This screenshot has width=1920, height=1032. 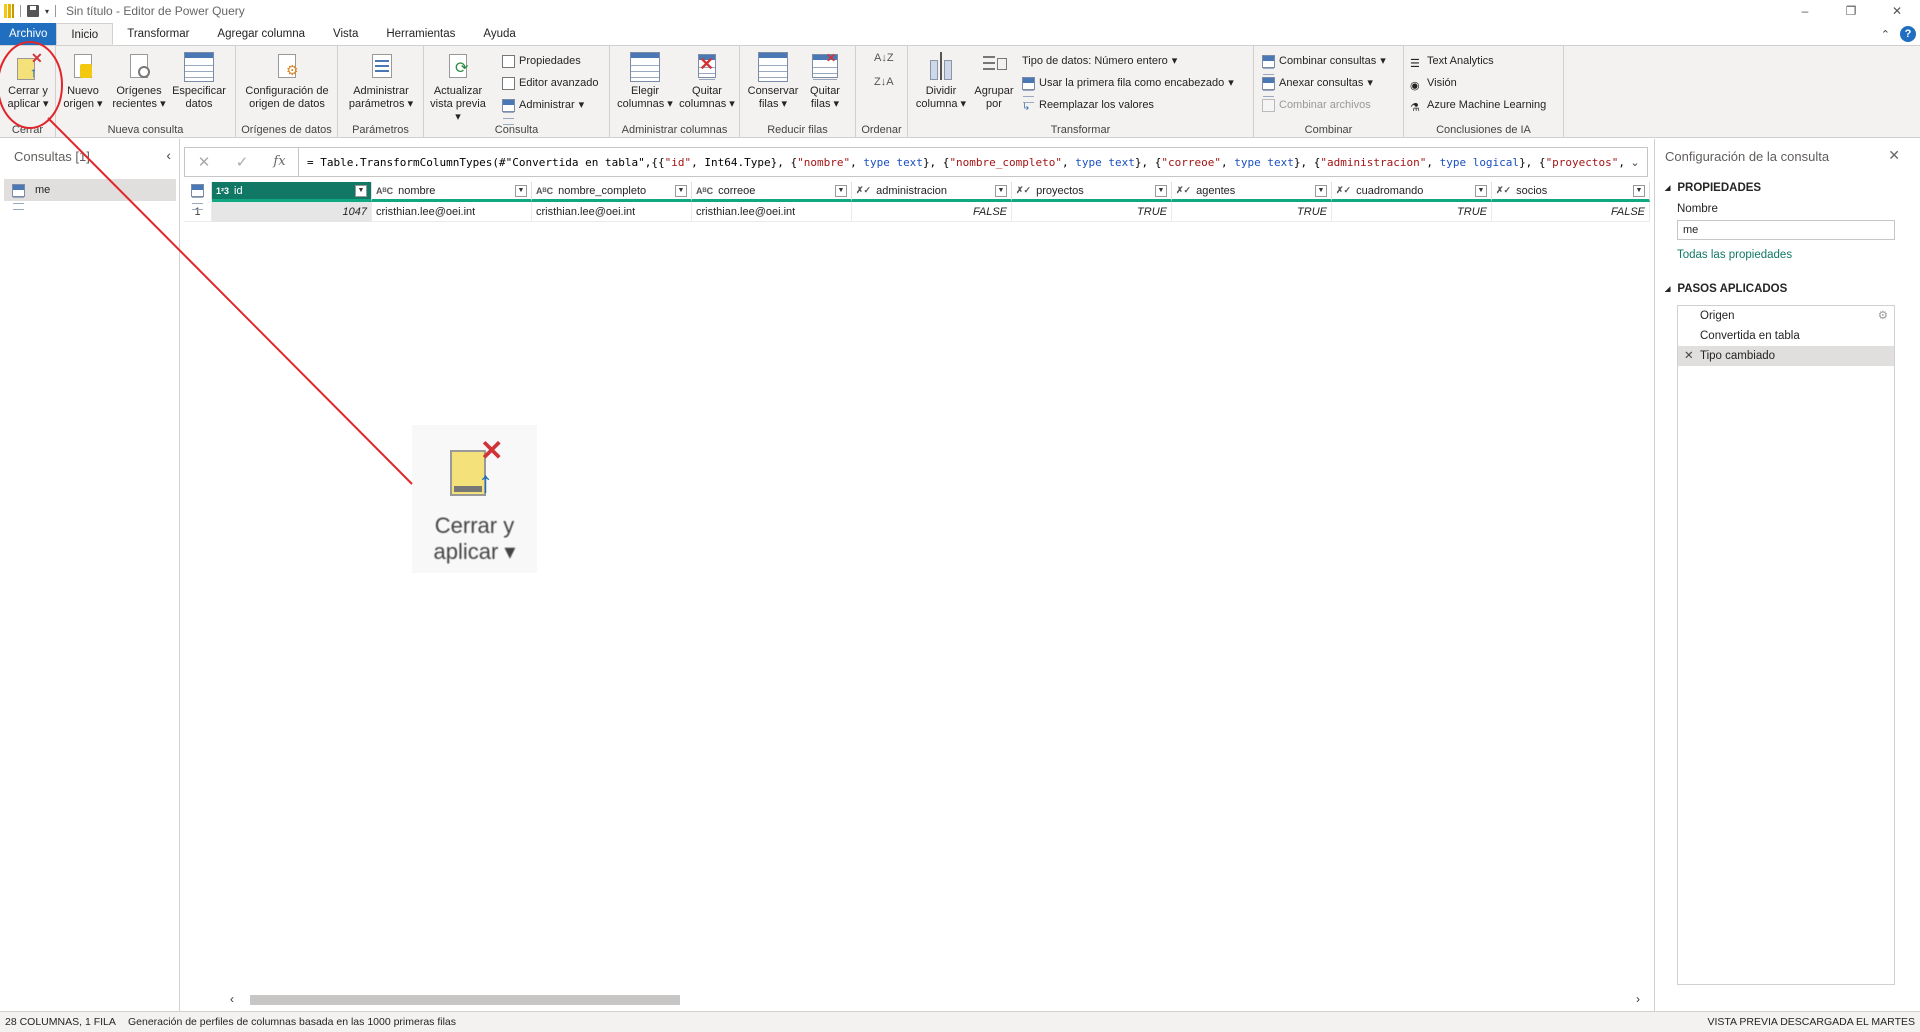 I want to click on expand-formula-icon: ⌄, so click(x=1635, y=162).